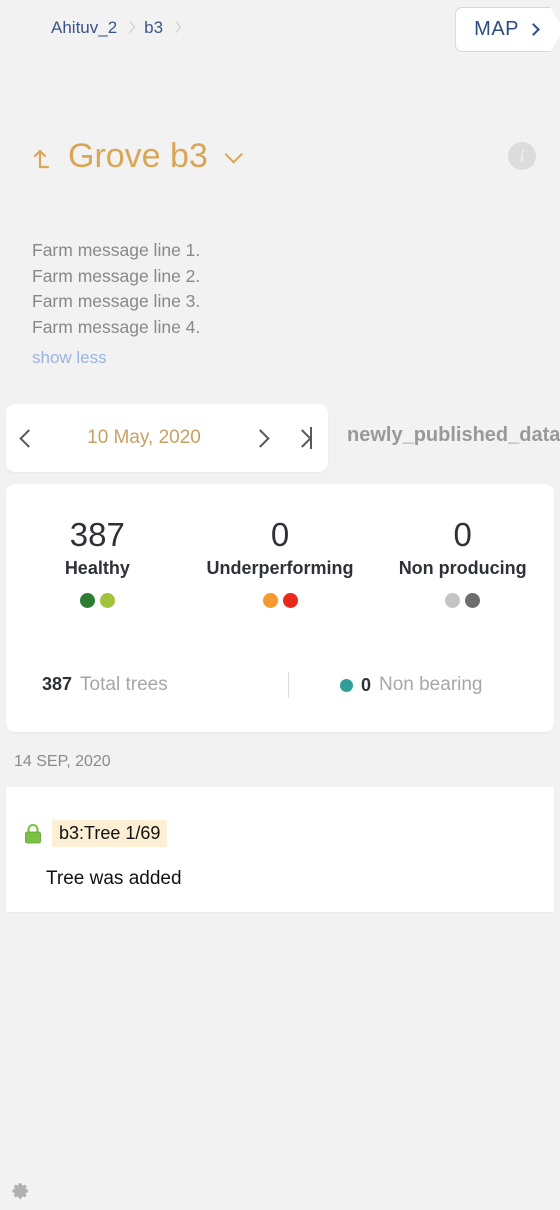 This screenshot has height=1210, width=560. Describe the element at coordinates (496, 29) in the screenshot. I see `map-button-label: MAP` at that location.